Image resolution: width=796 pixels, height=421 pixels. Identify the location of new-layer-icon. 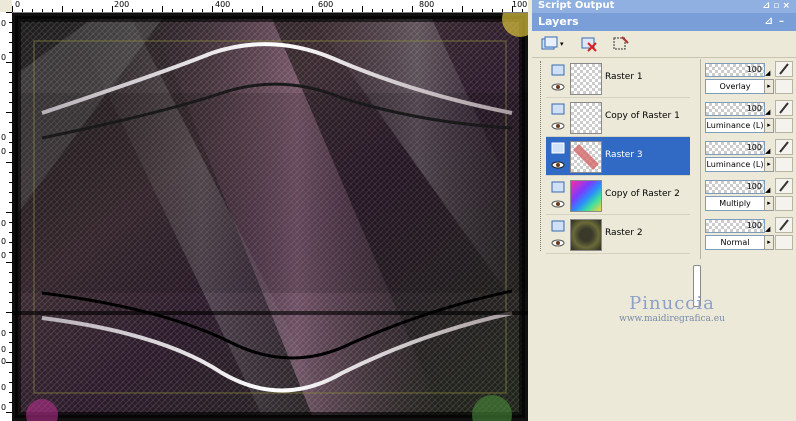
(549, 44).